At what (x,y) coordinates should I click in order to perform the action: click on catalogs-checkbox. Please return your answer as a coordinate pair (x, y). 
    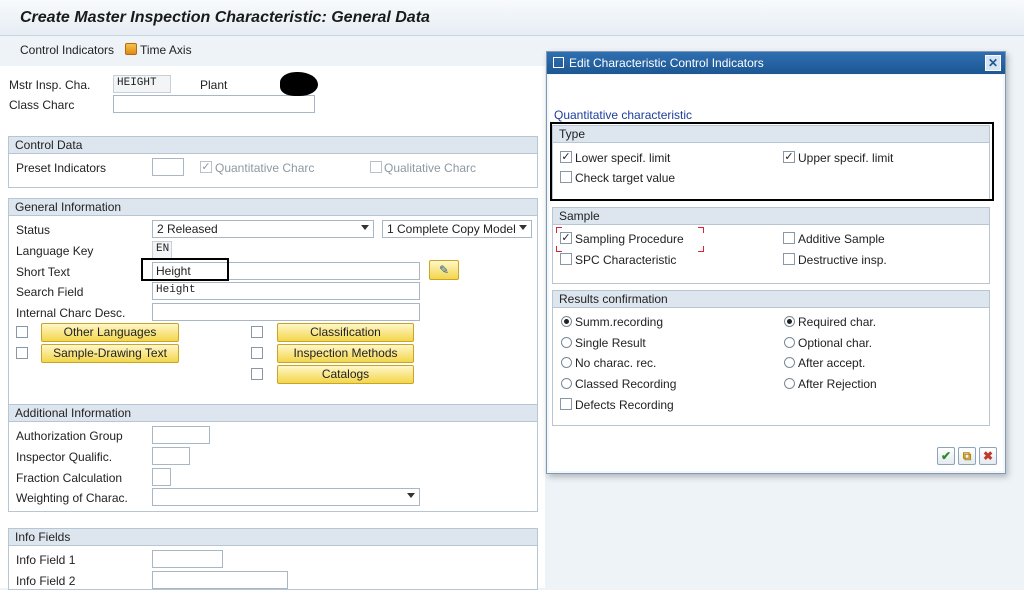
    Looking at the image, I should click on (257, 374).